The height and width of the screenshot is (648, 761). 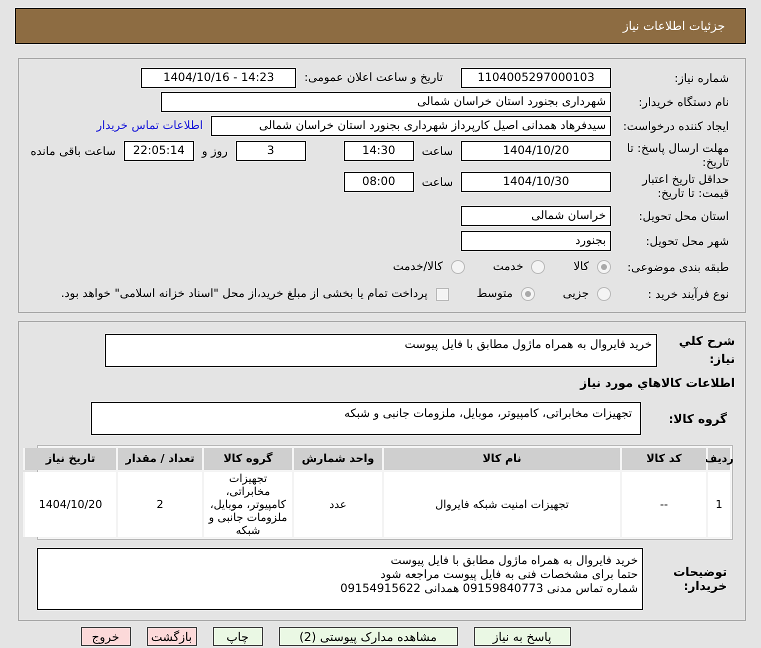 I want to click on field-label: طبقه بندی موضوعی:, so click(x=677, y=267).